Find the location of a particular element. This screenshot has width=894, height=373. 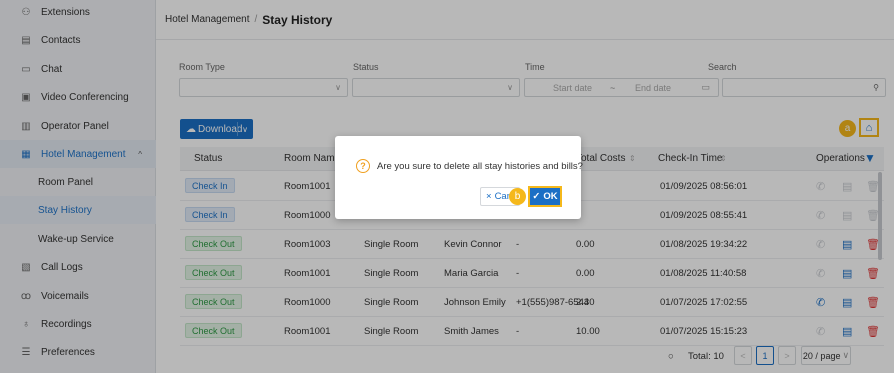

ok-button: ✓ OK is located at coordinates (545, 196).